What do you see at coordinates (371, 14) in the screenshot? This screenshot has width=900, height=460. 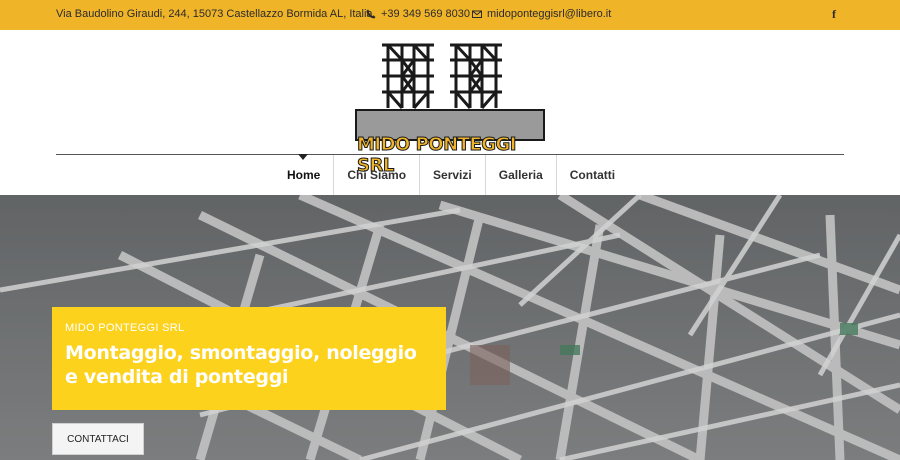 I see `phone-icon` at bounding box center [371, 14].